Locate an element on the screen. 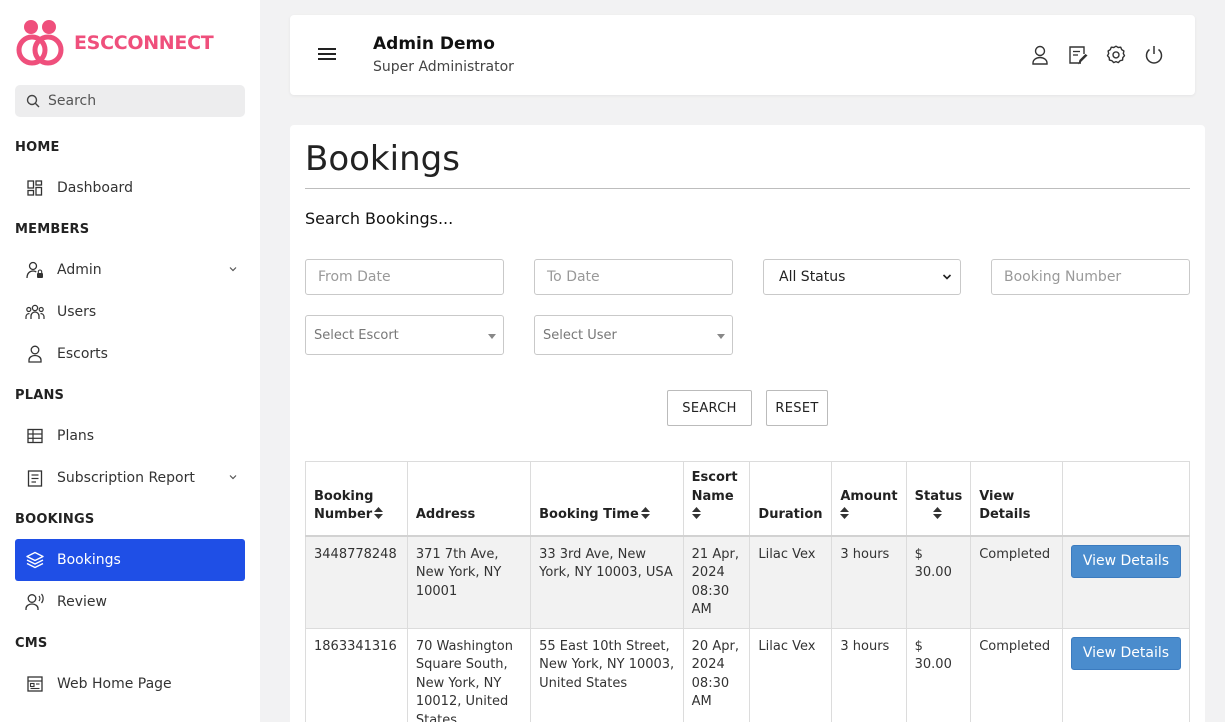 The image size is (1225, 722). chevron-down-icon is located at coordinates (947, 277).